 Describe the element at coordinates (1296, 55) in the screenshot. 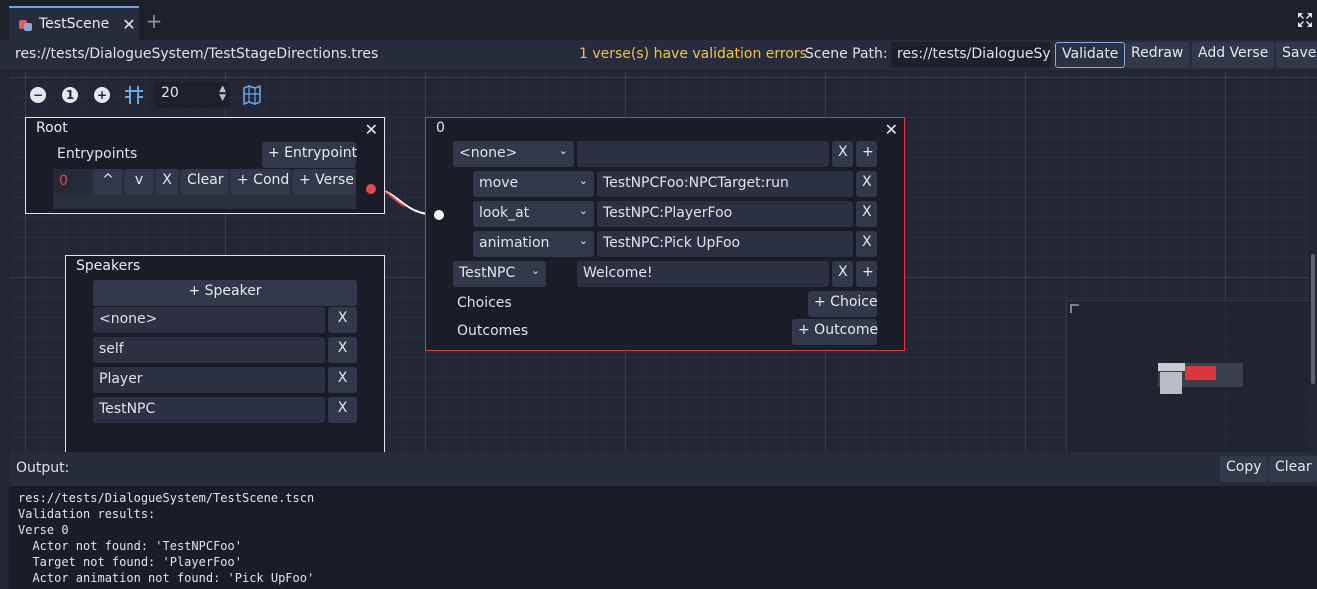

I see `save-button: Save` at that location.